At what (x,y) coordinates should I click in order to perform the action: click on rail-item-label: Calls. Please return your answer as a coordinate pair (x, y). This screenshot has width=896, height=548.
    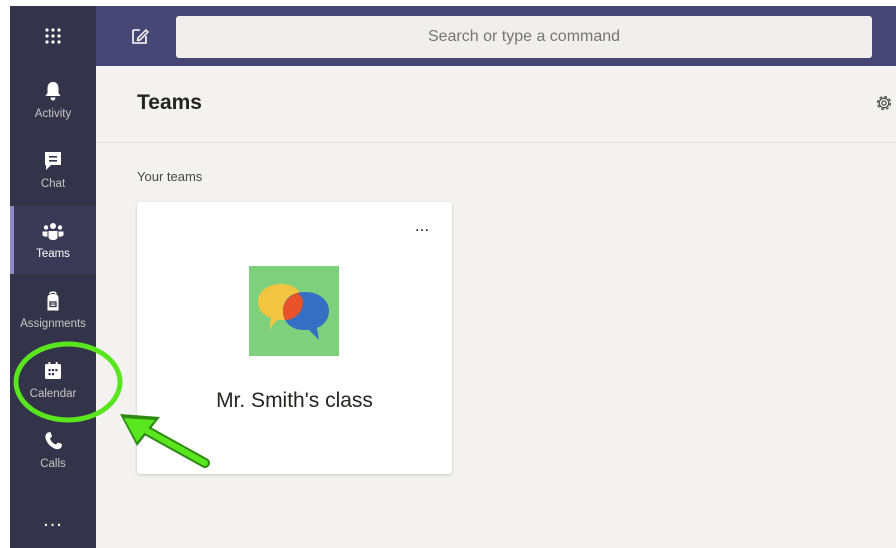
    Looking at the image, I should click on (53, 464).